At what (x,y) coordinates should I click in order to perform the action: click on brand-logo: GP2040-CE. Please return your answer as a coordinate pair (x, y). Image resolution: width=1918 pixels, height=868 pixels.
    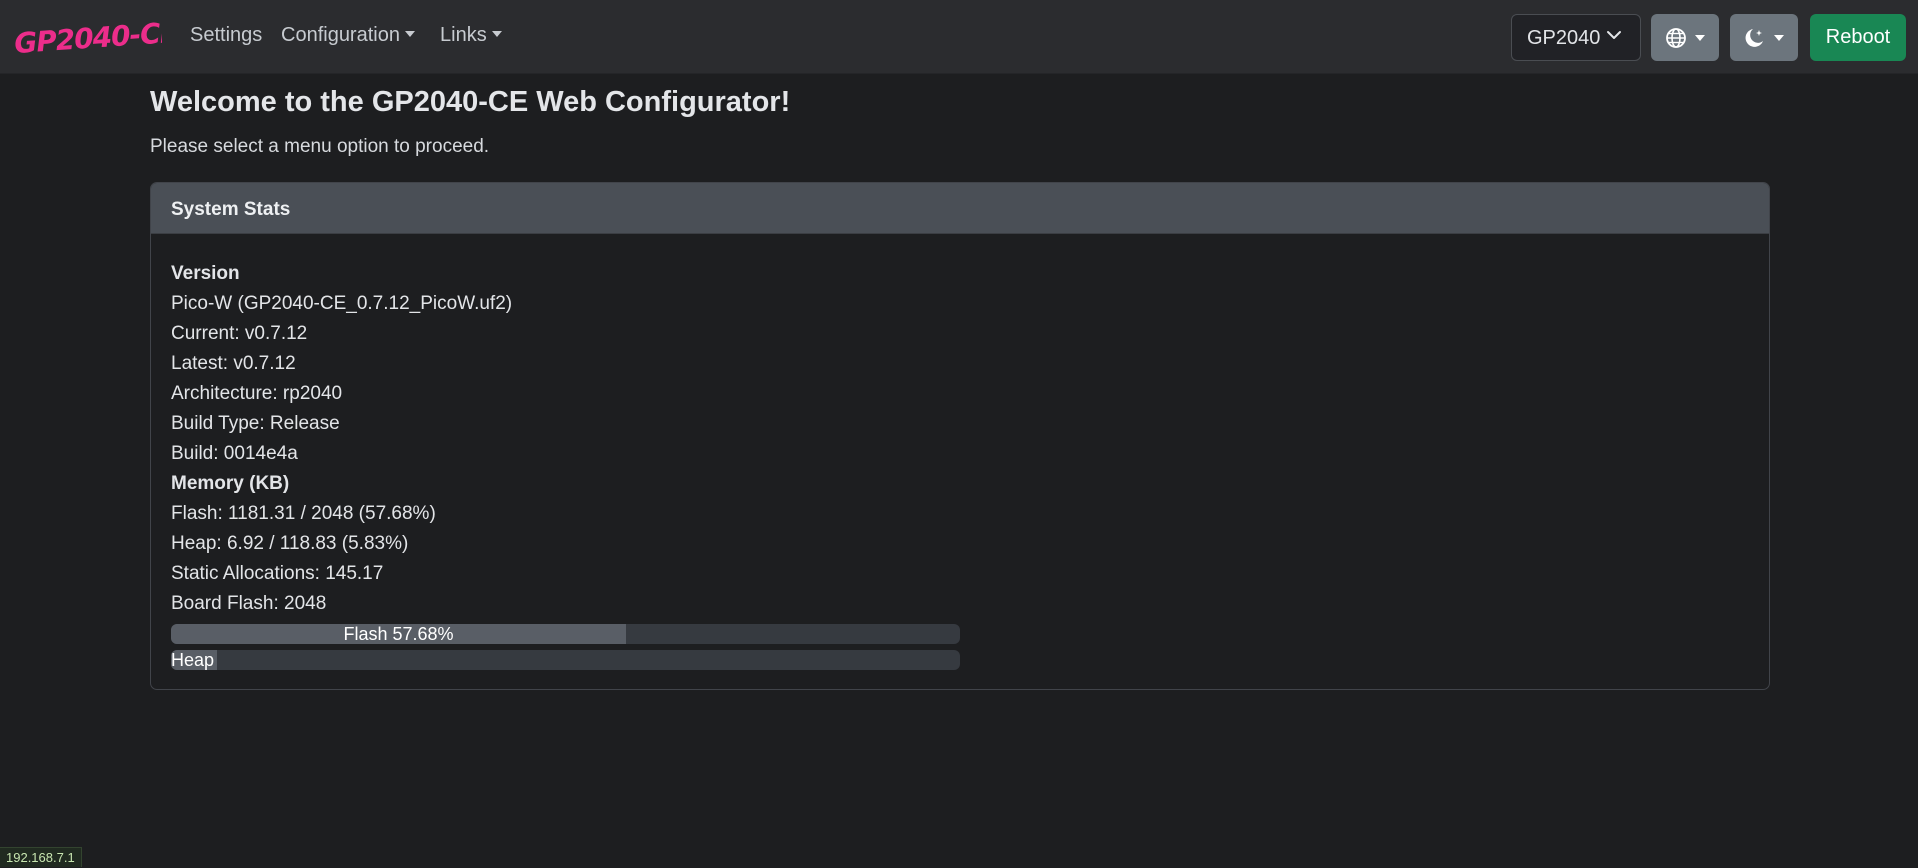
    Looking at the image, I should click on (87, 36).